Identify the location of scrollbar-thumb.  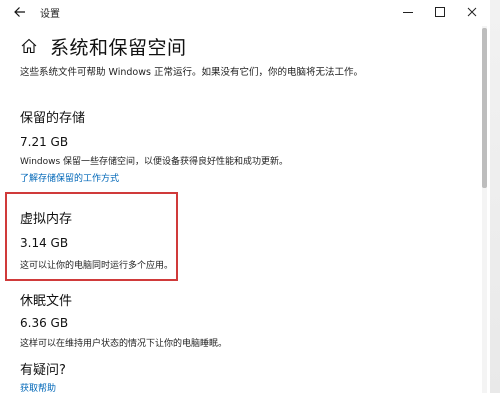
(484, 108).